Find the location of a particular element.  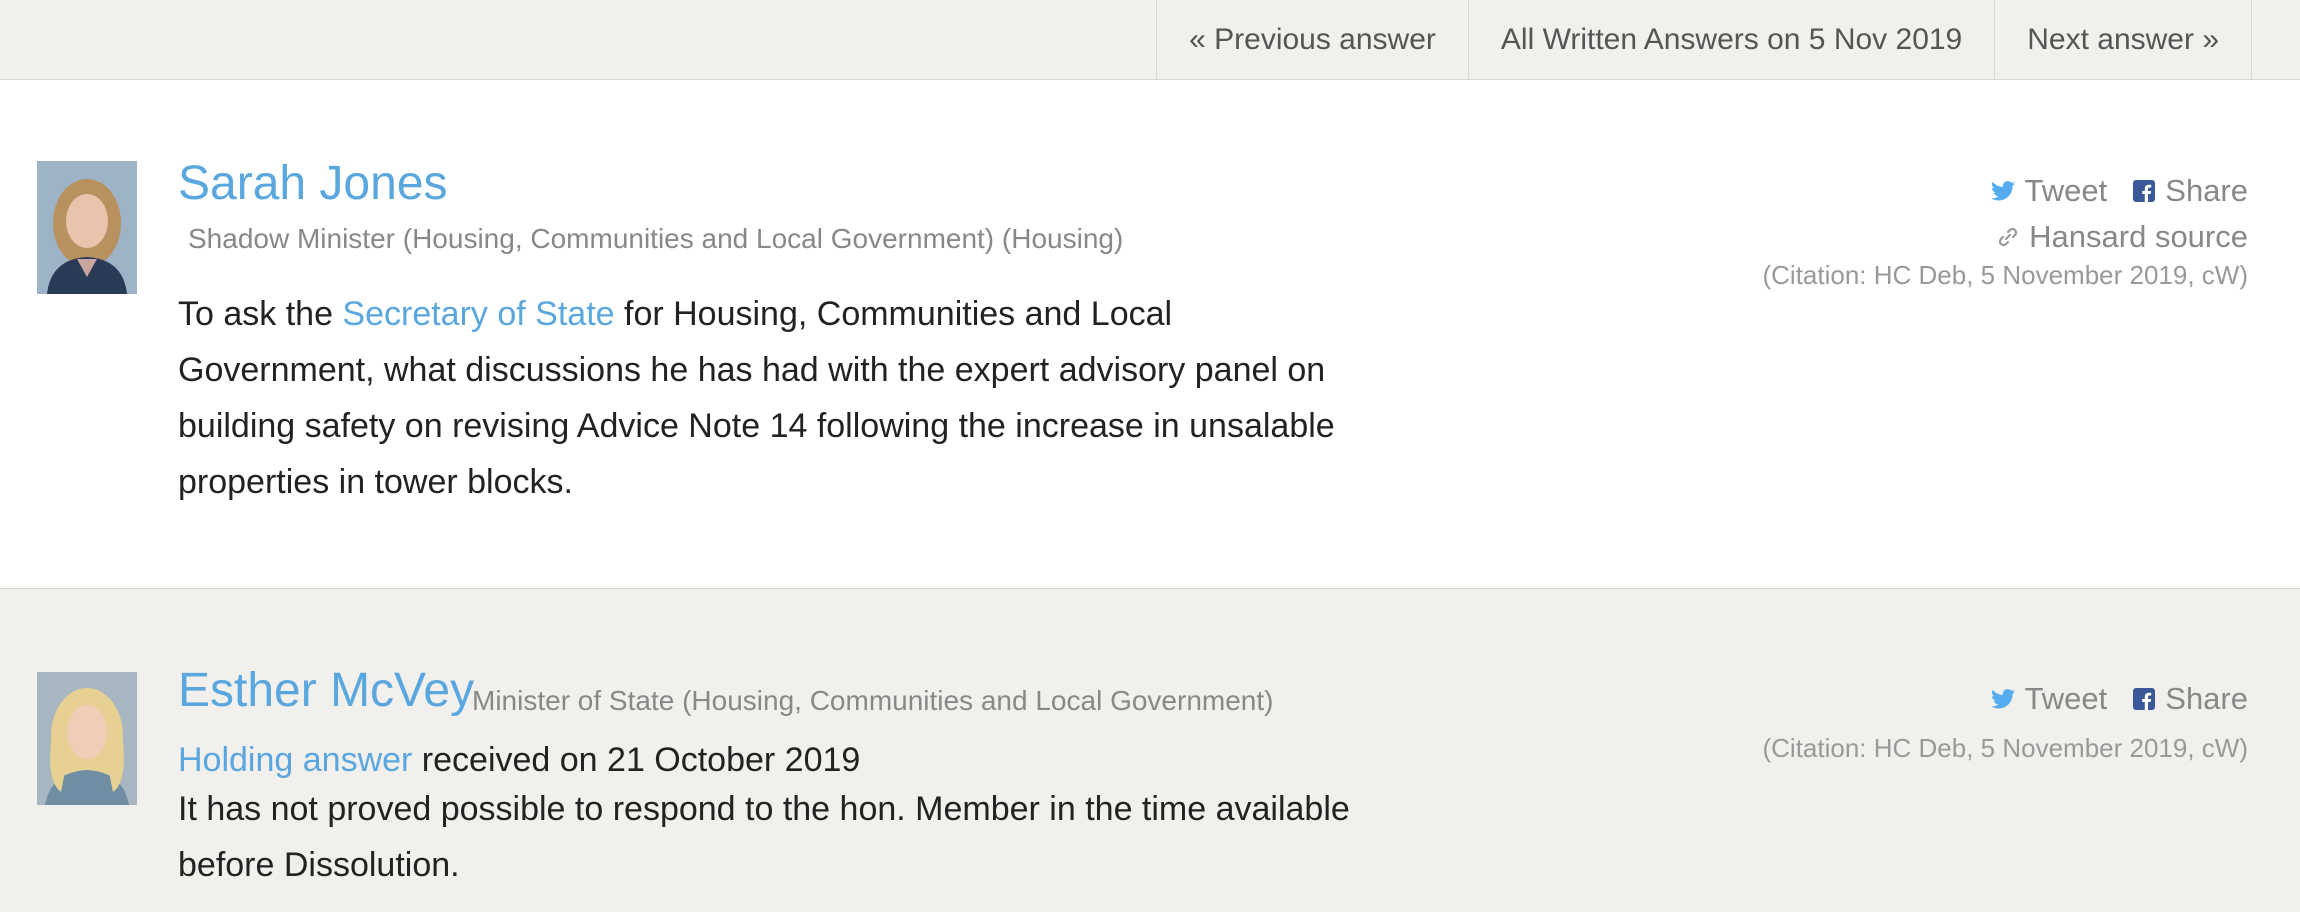

question-text-start: To ask the is located at coordinates (260, 314).